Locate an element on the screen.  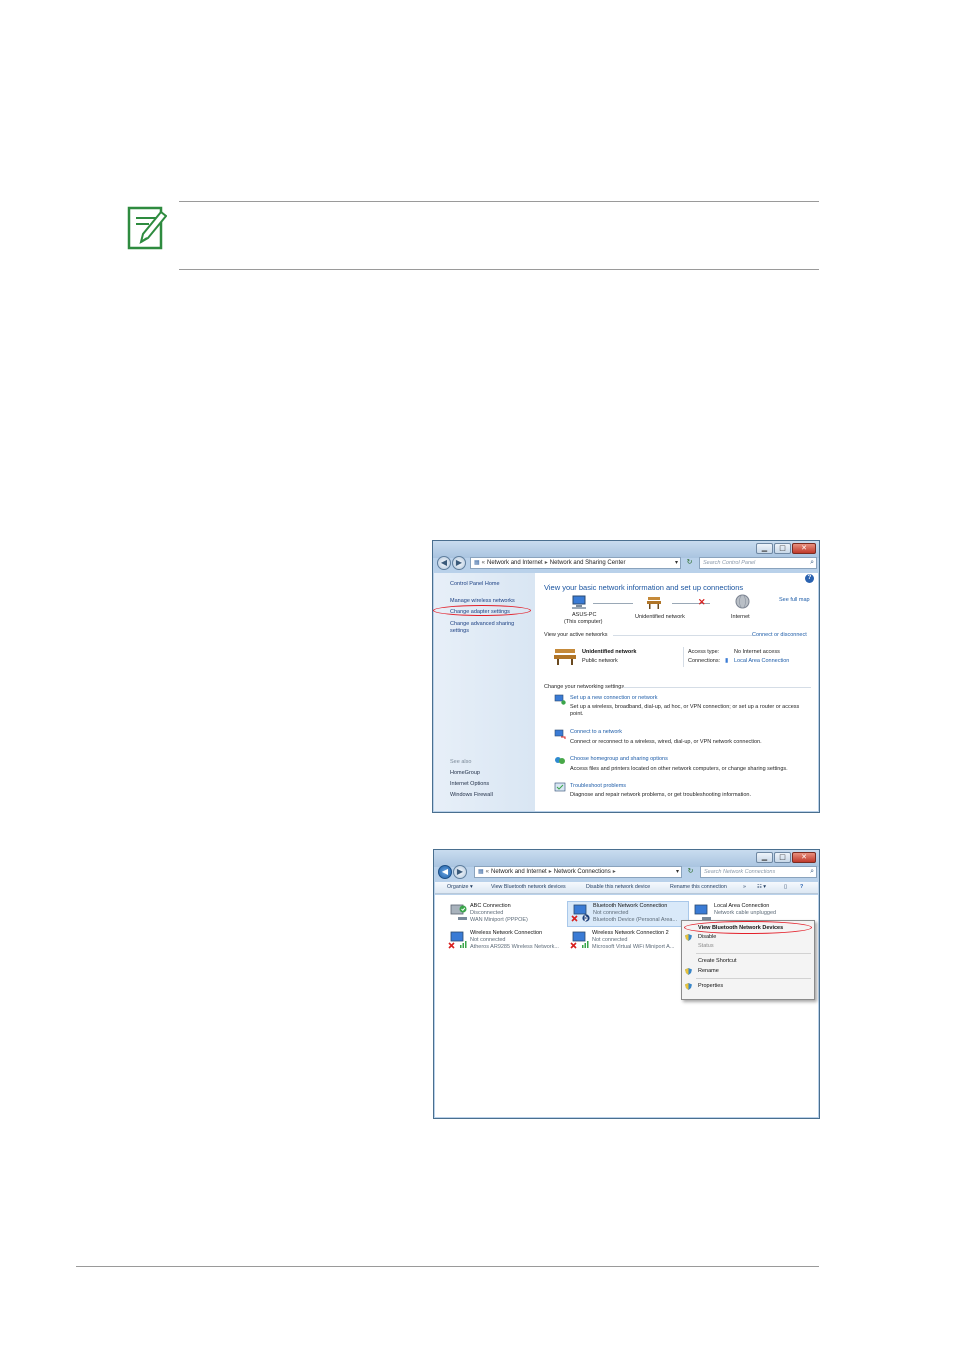
disable-menu-item: Disable is located at coordinates (707, 937).